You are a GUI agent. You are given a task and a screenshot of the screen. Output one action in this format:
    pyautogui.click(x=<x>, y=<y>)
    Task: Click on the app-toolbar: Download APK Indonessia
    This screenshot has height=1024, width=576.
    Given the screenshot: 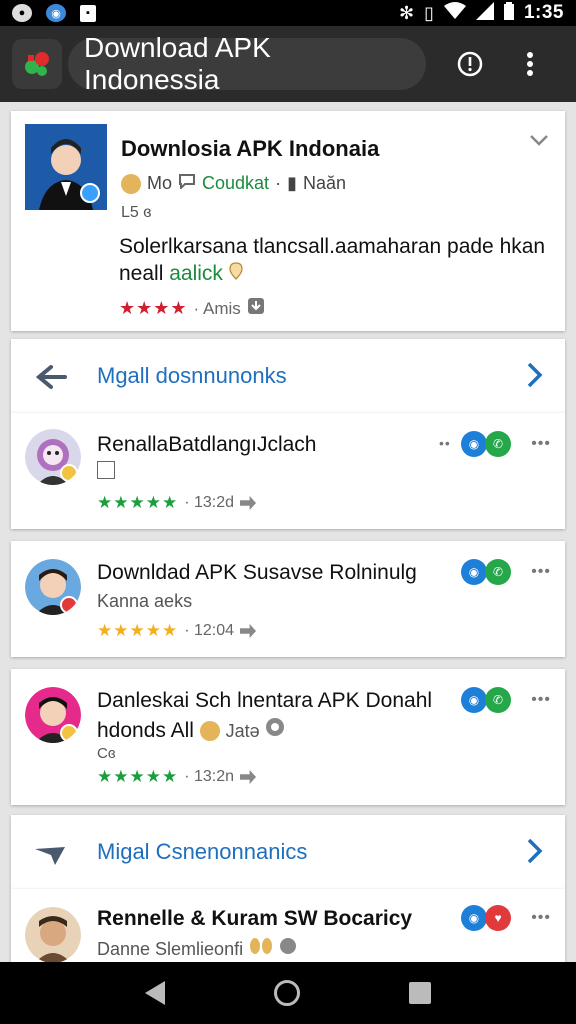 What is the action you would take?
    pyautogui.click(x=288, y=64)
    